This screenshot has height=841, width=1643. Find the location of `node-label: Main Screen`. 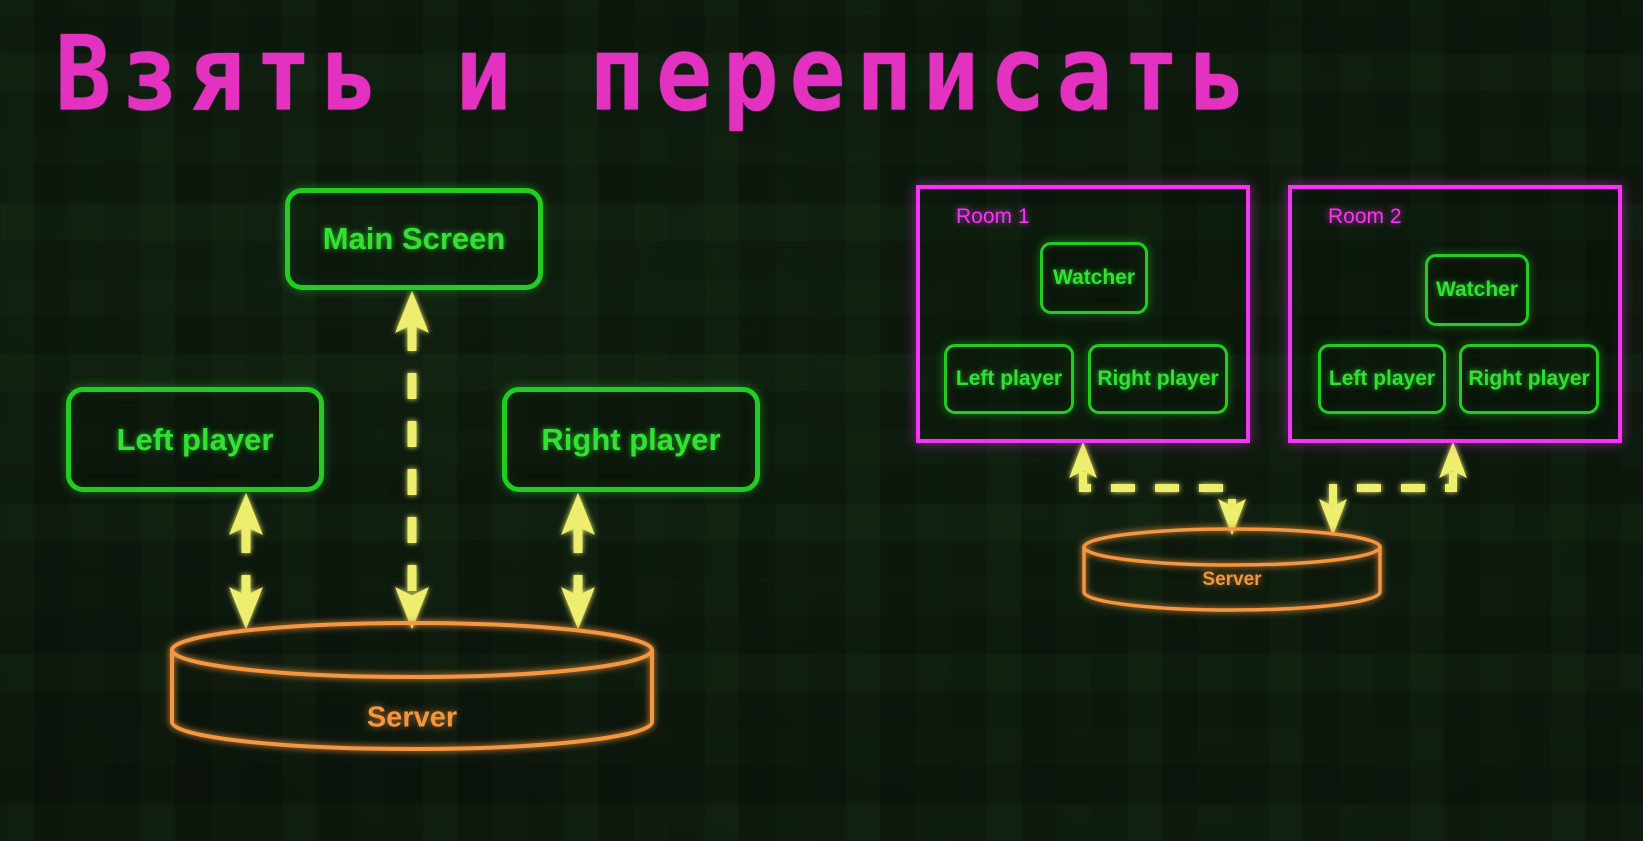

node-label: Main Screen is located at coordinates (414, 238).